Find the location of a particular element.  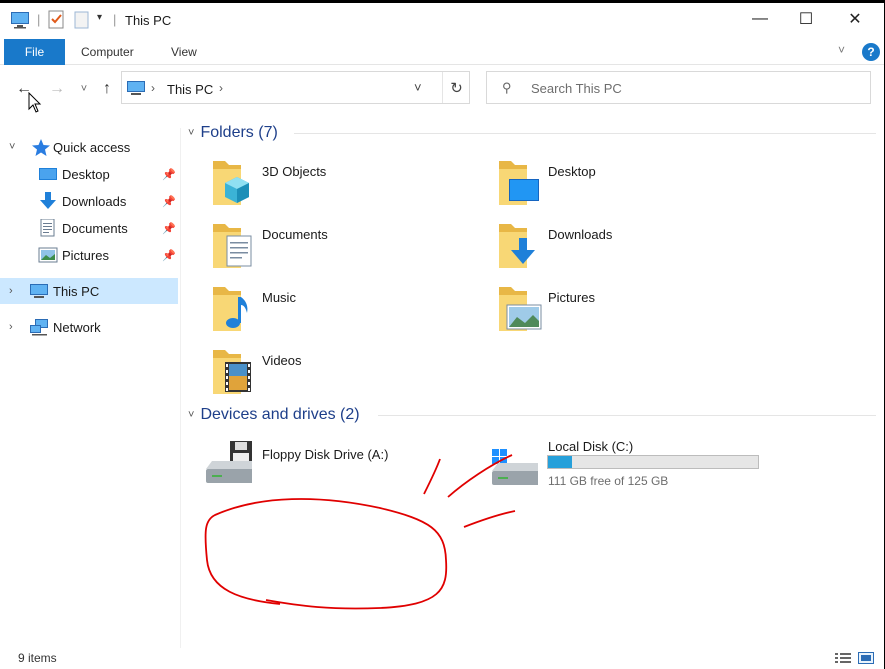

group-title: Folders (7) is located at coordinates (239, 132).